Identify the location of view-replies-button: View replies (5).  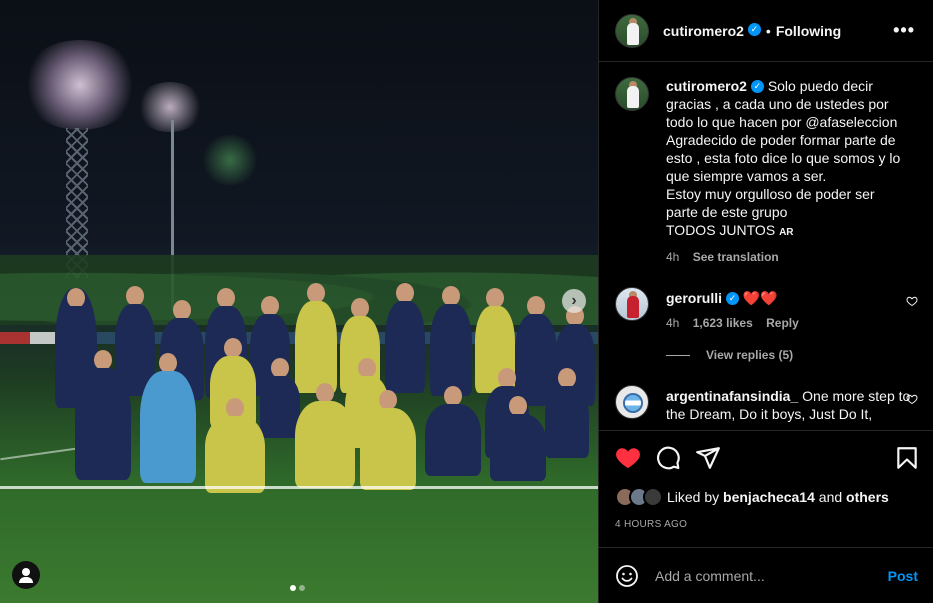
(729, 355).